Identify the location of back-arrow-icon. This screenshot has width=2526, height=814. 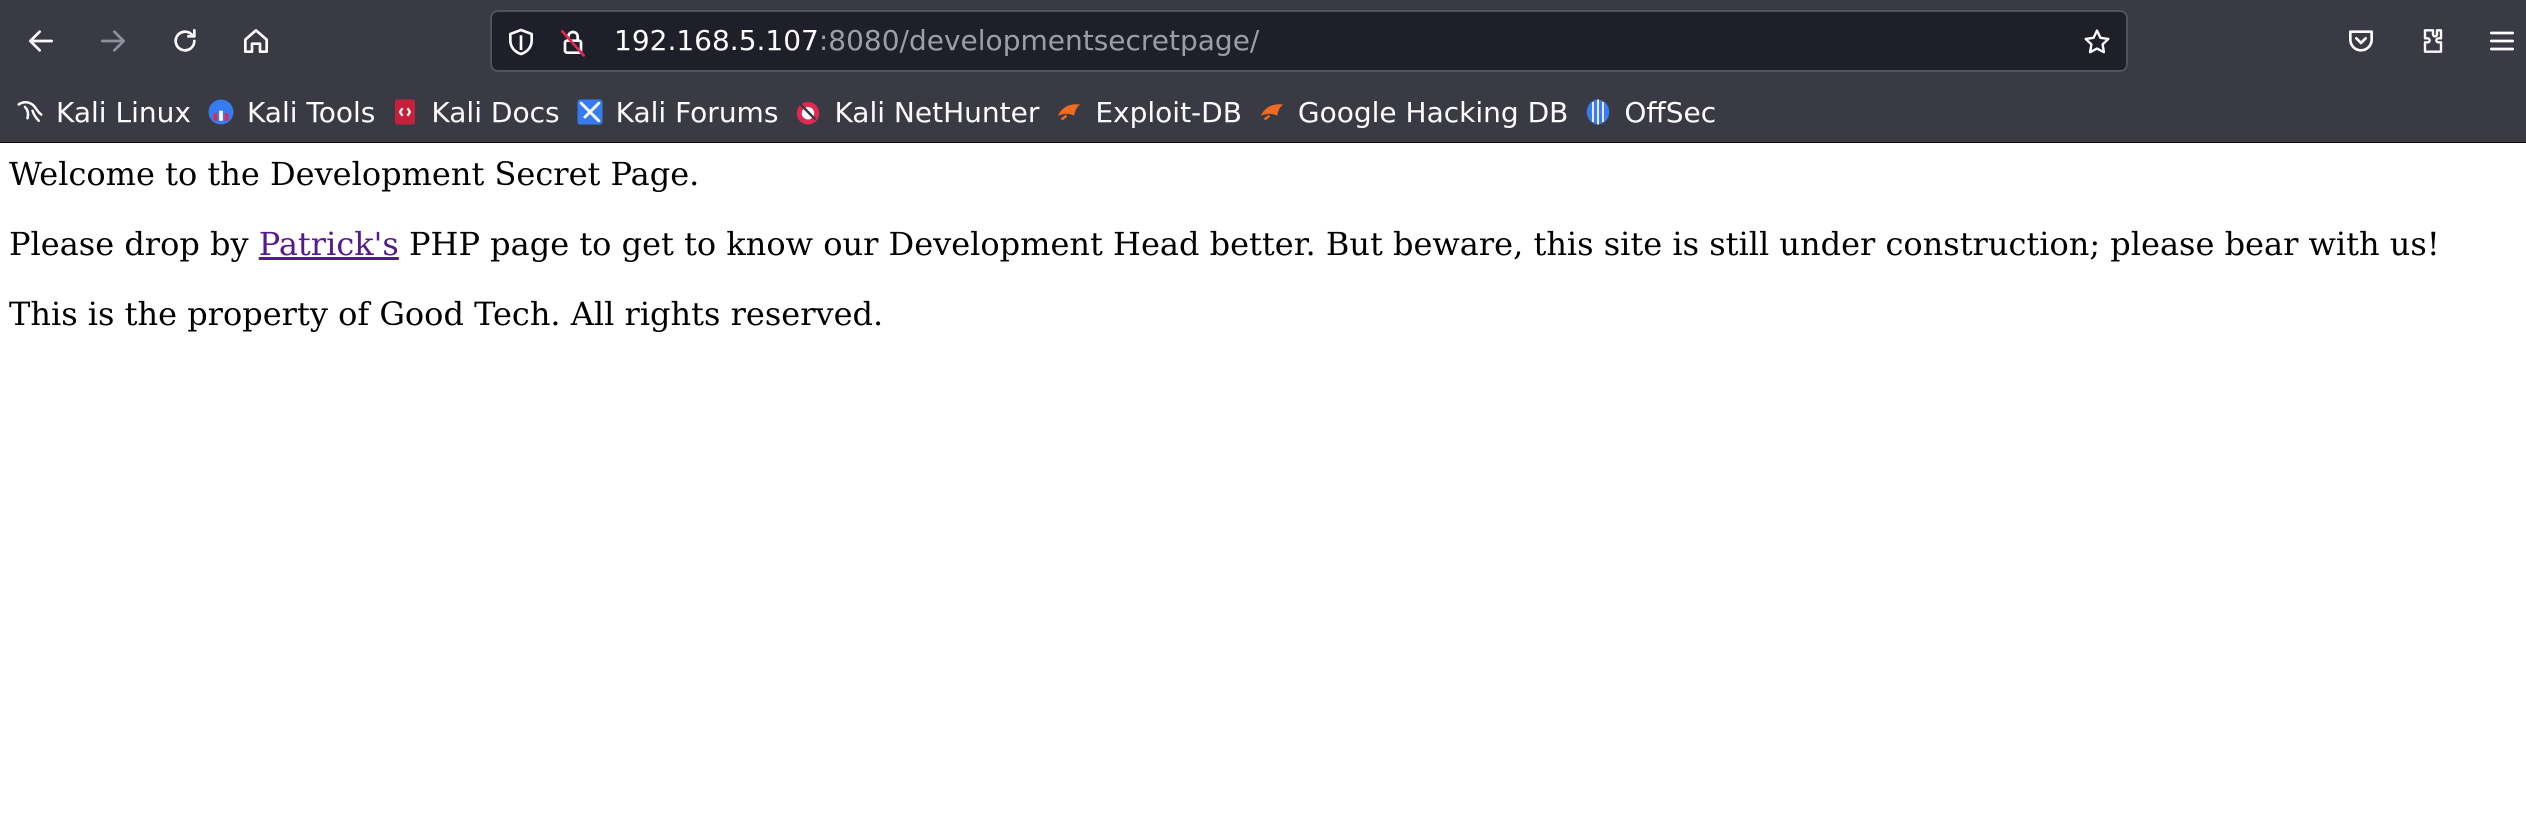
(41, 41).